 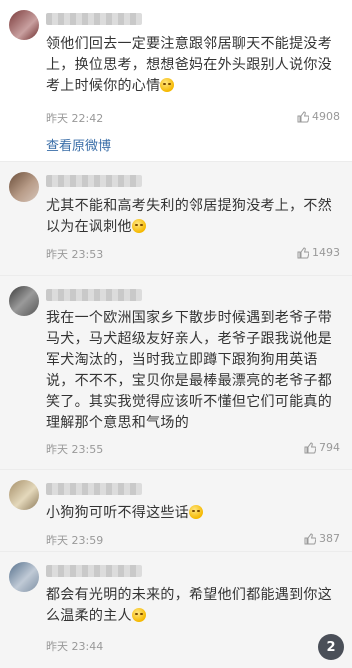 I want to click on comment-time: 昨天 23:59, so click(x=75, y=540).